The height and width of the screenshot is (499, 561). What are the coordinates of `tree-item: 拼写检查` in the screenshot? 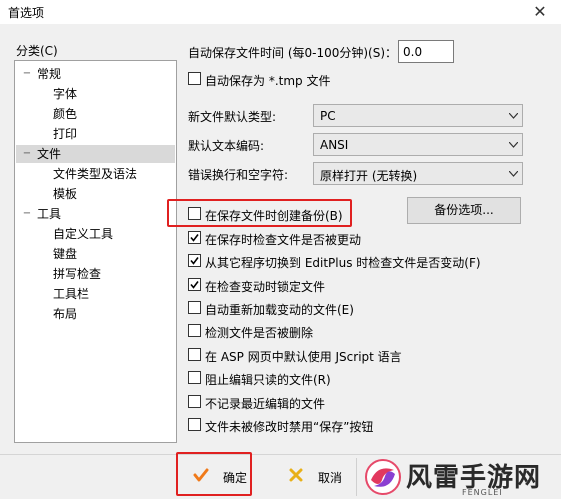 It's located at (95, 274).